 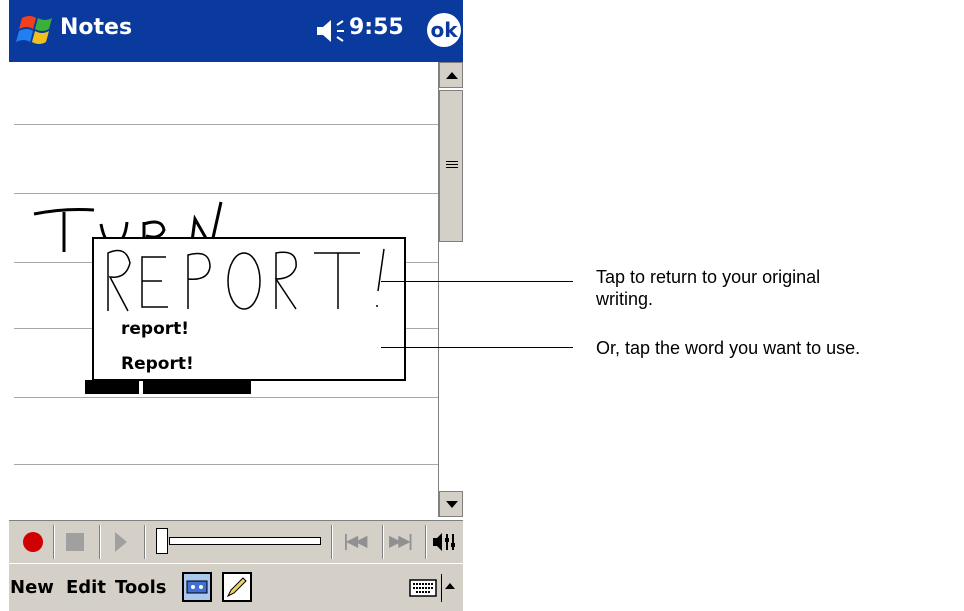 I want to click on windows-start-icon, so click(x=37, y=31).